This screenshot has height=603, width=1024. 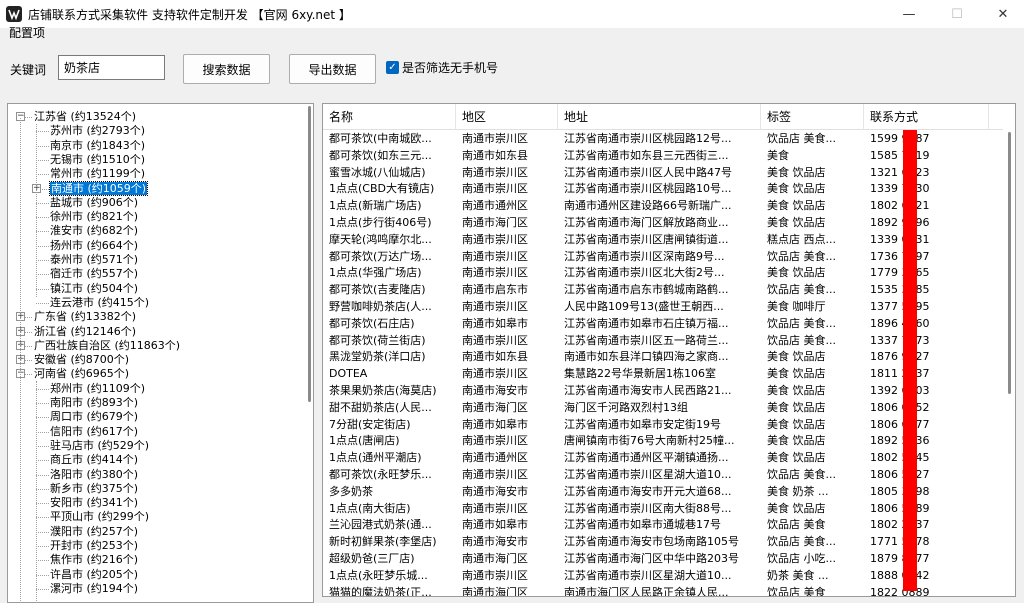 I want to click on tree-city-item: 漯河市 (约194个), so click(x=94, y=589).